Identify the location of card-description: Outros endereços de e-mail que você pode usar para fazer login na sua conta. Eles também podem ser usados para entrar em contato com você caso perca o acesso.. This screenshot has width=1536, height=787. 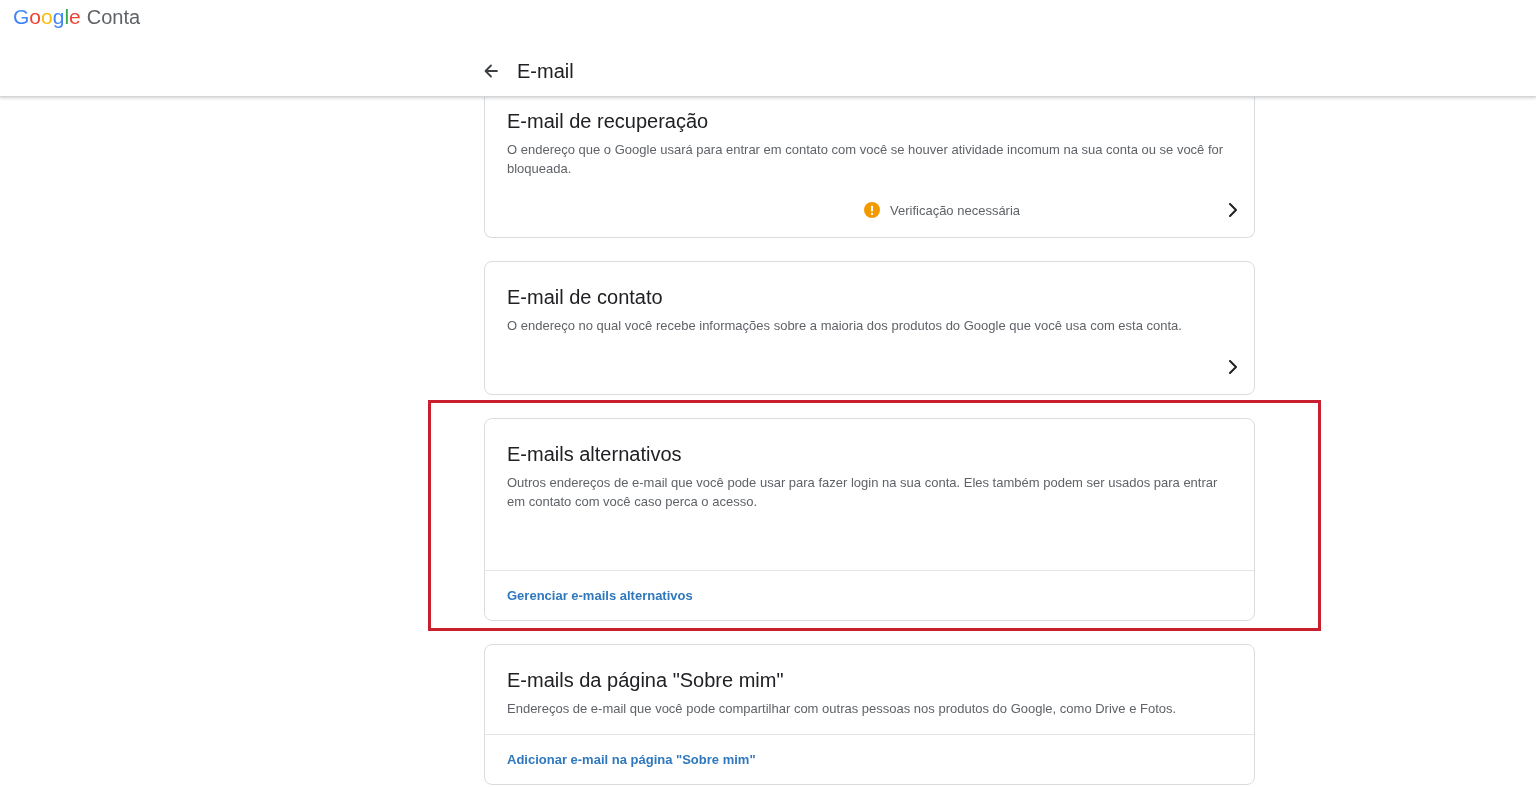
(863, 492).